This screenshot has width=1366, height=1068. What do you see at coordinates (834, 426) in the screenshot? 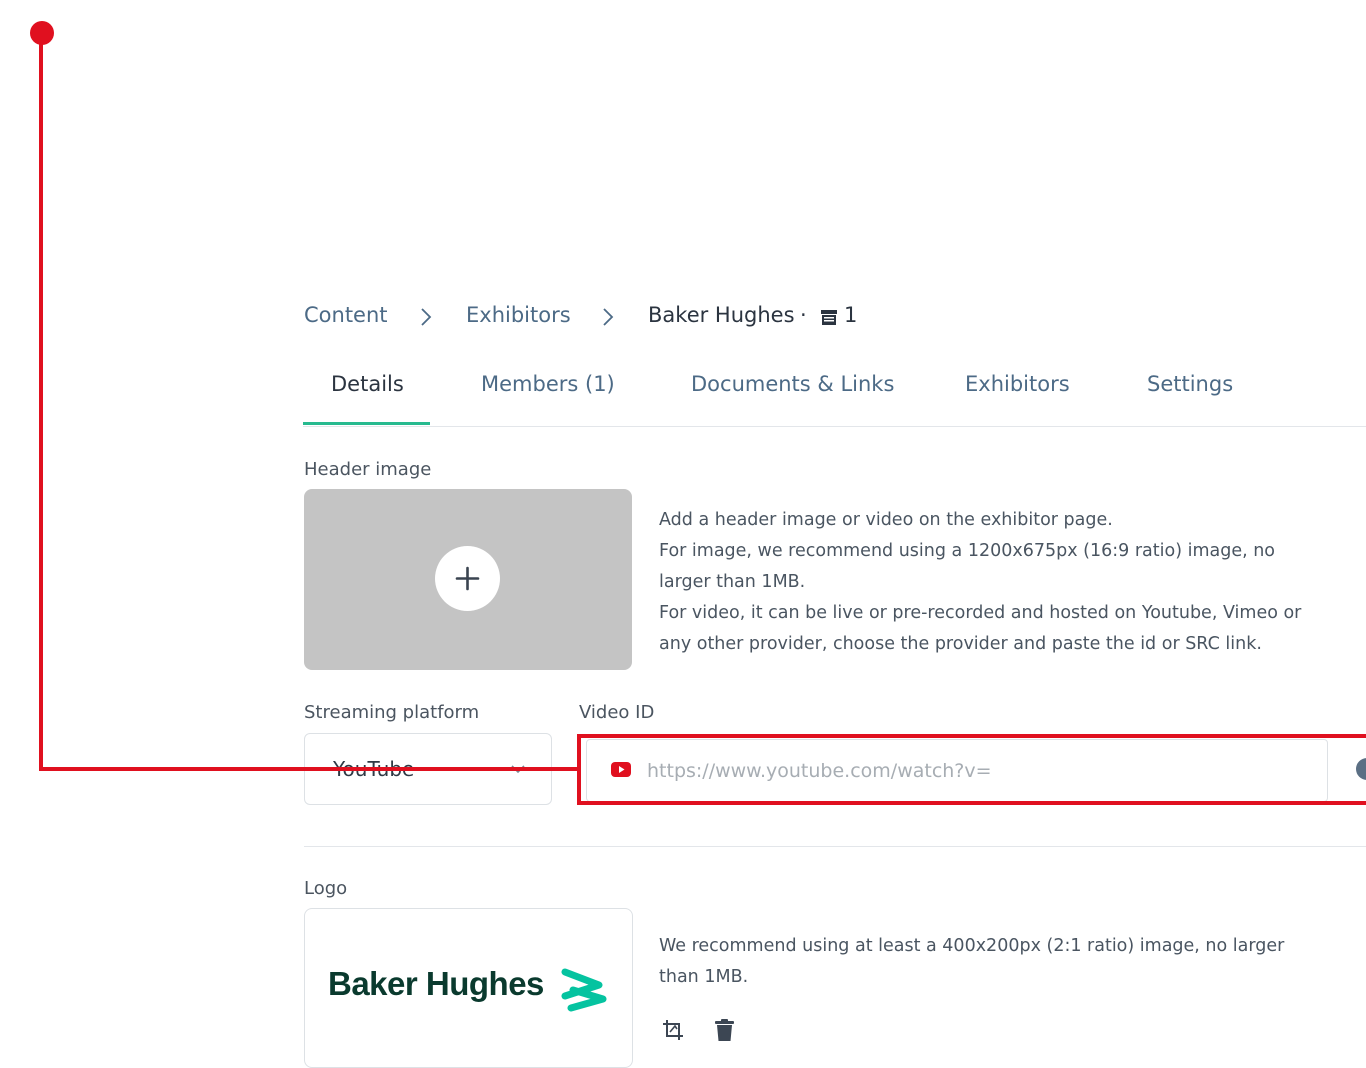
I see `tab-divider` at bounding box center [834, 426].